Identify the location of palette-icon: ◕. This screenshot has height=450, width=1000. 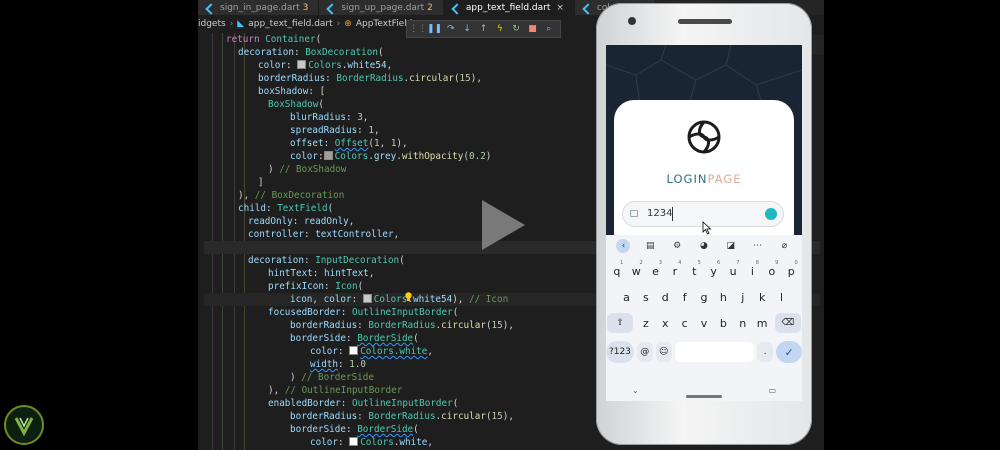
(704, 246).